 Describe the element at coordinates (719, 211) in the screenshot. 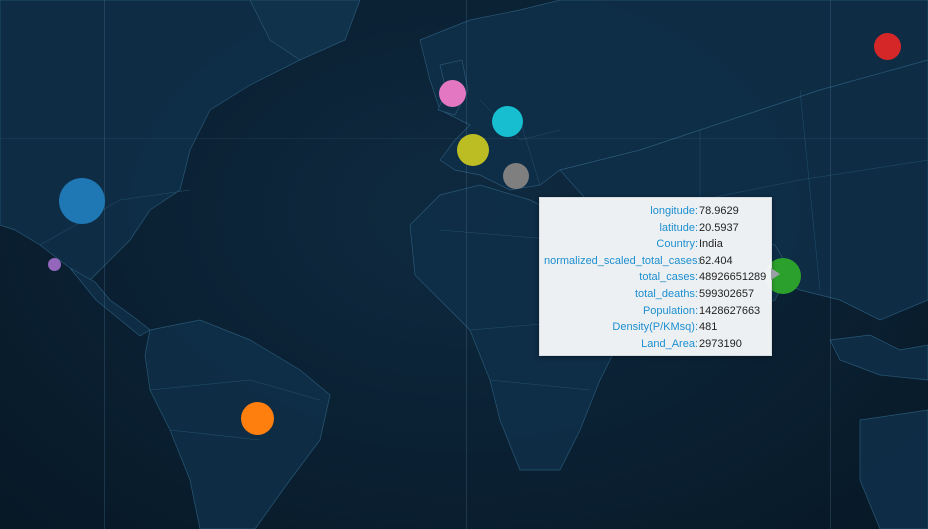

I see `tooltip-value: 78.9629` at that location.